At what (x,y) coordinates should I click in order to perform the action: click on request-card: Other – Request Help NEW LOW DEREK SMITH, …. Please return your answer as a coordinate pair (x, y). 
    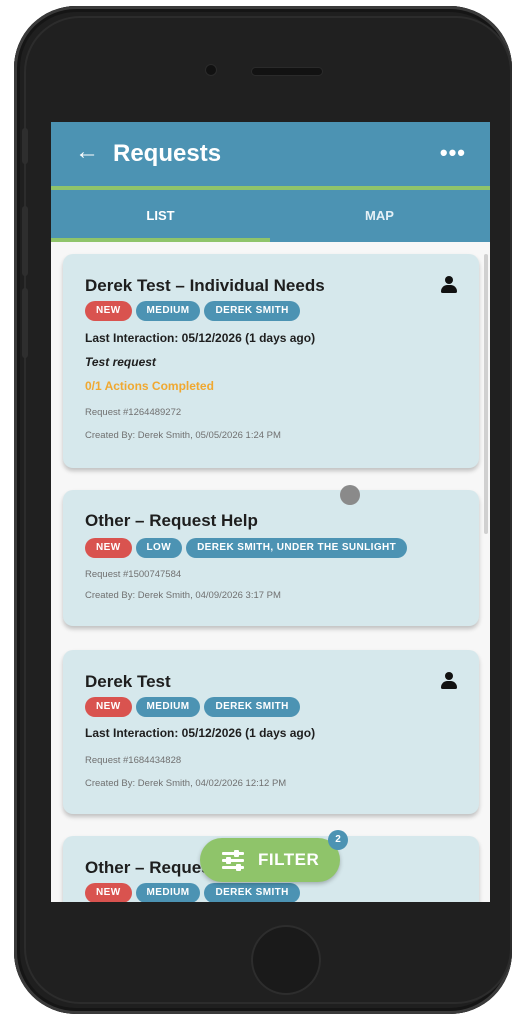
    Looking at the image, I should click on (271, 558).